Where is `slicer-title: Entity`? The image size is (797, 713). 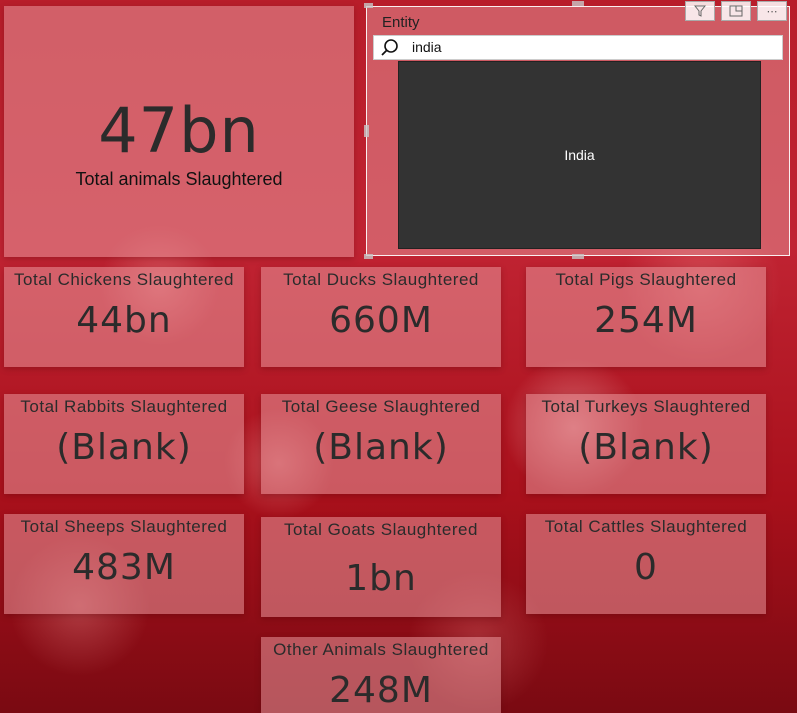 slicer-title: Entity is located at coordinates (401, 22).